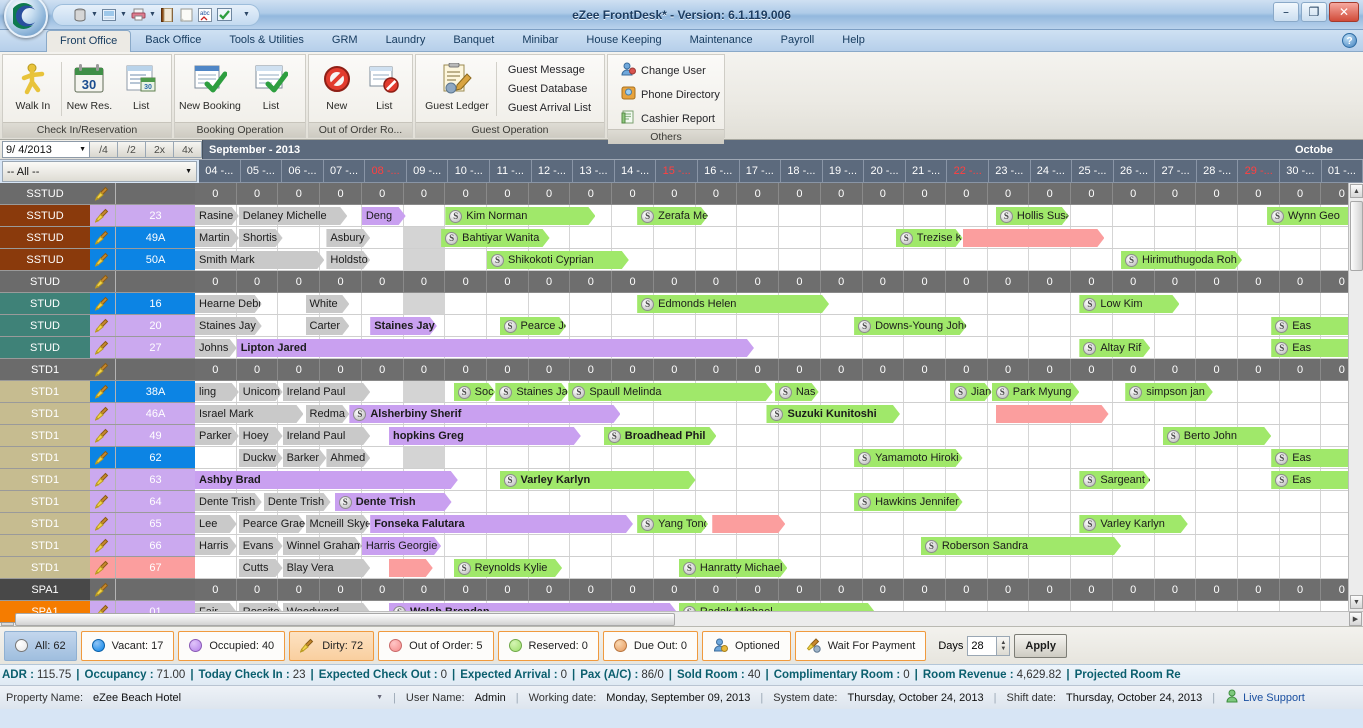 Image resolution: width=1363 pixels, height=728 pixels. I want to click on reservation-bar: S Jian, so click(971, 392).